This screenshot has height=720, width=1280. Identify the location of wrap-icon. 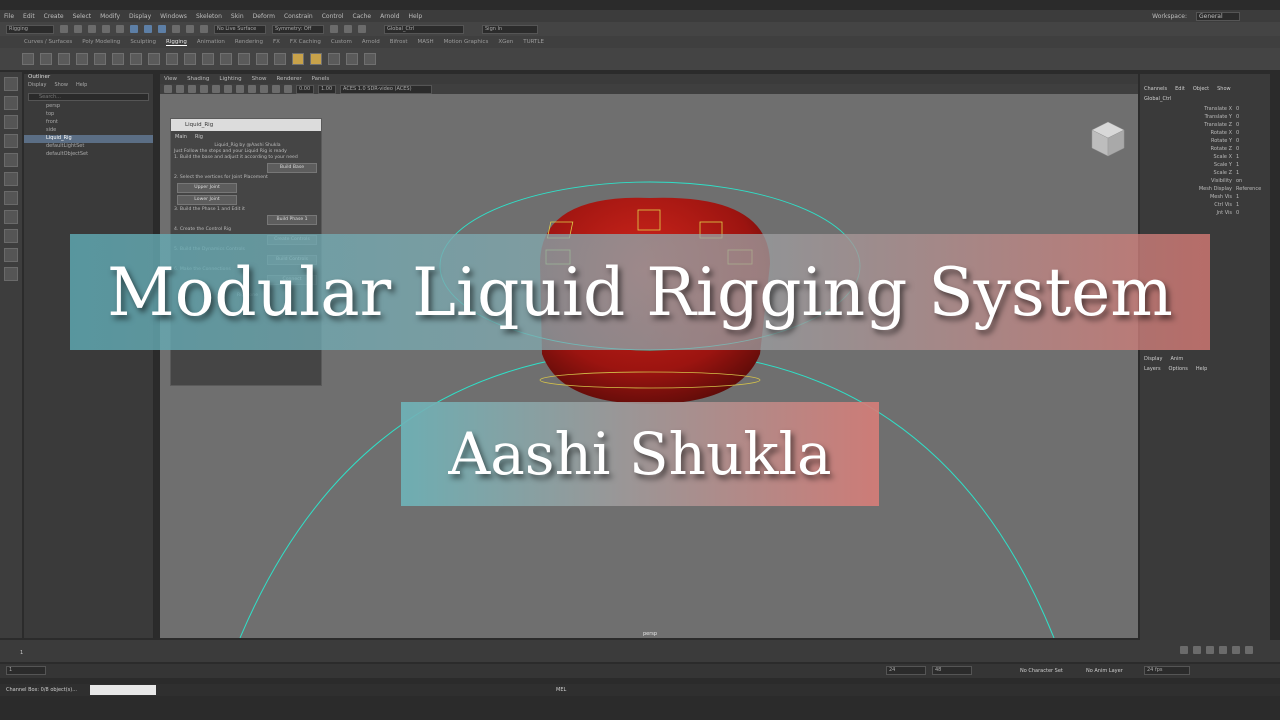
(208, 59).